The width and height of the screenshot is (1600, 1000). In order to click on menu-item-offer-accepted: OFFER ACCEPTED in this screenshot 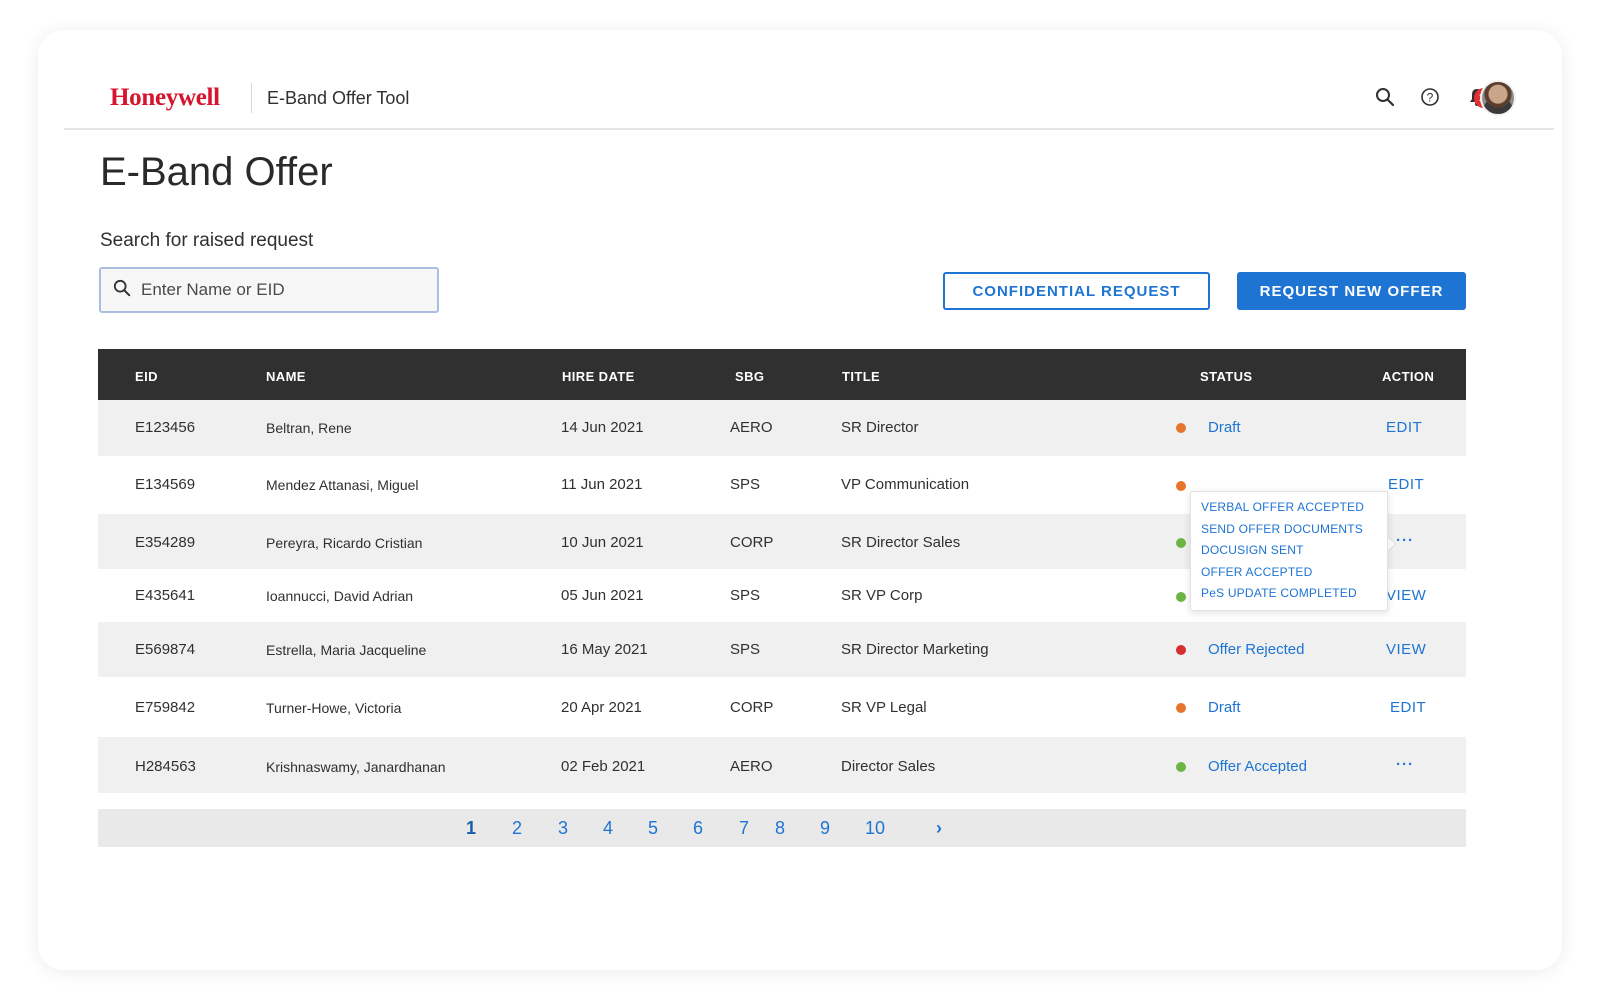, I will do `click(1294, 573)`.